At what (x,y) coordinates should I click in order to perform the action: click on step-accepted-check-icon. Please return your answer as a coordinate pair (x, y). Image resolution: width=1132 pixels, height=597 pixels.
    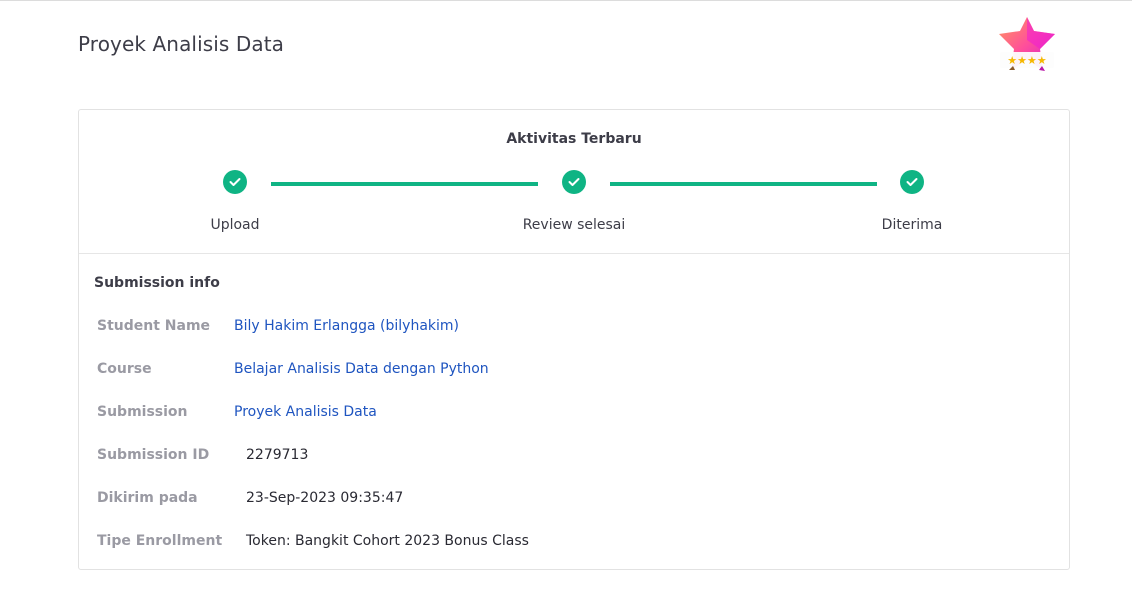
    Looking at the image, I should click on (912, 182).